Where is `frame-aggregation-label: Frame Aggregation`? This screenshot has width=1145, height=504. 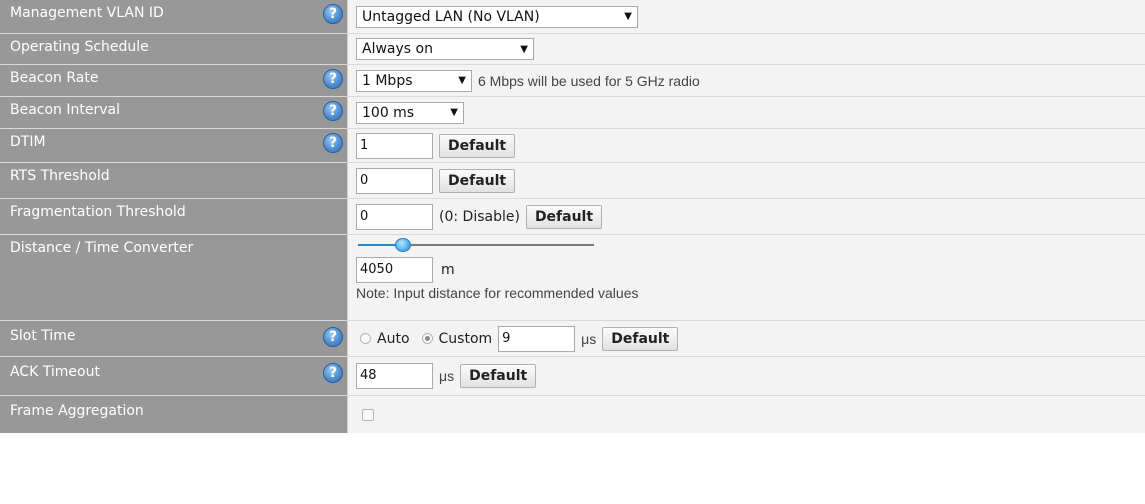
frame-aggregation-label: Frame Aggregation is located at coordinates (77, 411).